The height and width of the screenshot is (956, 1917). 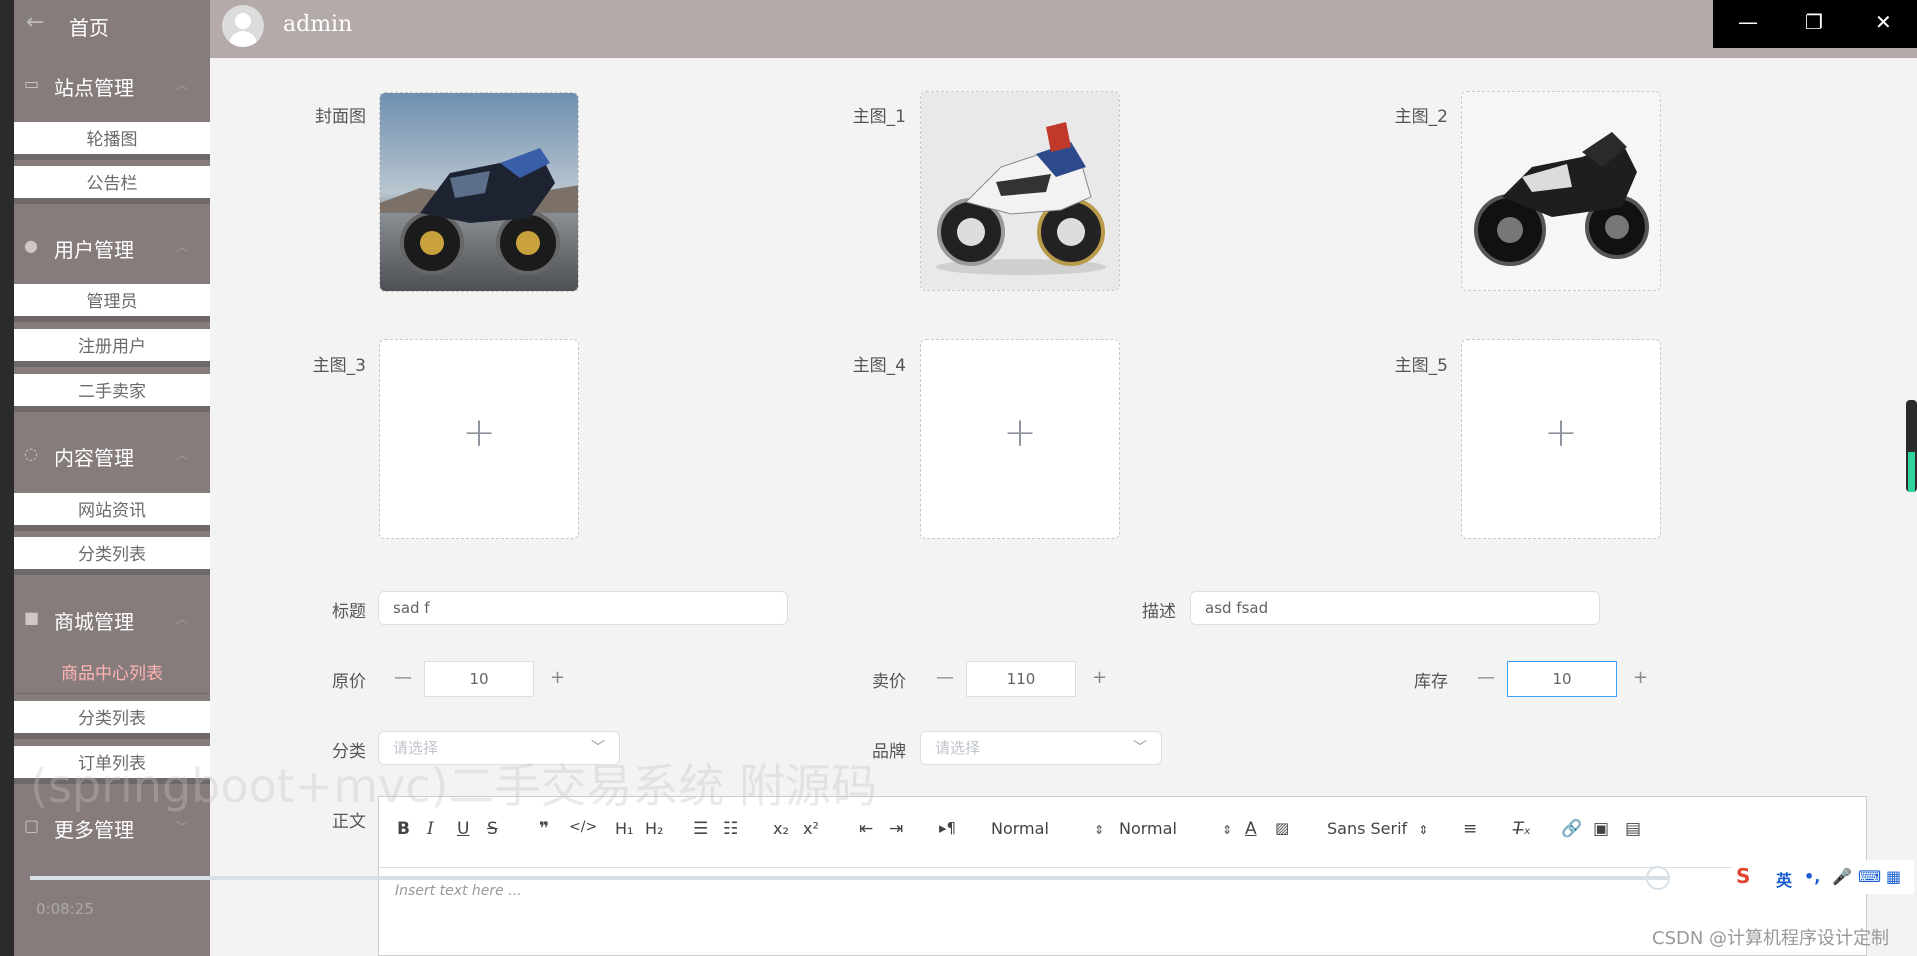 I want to click on keyboard-icon: ⌨, so click(x=1869, y=876).